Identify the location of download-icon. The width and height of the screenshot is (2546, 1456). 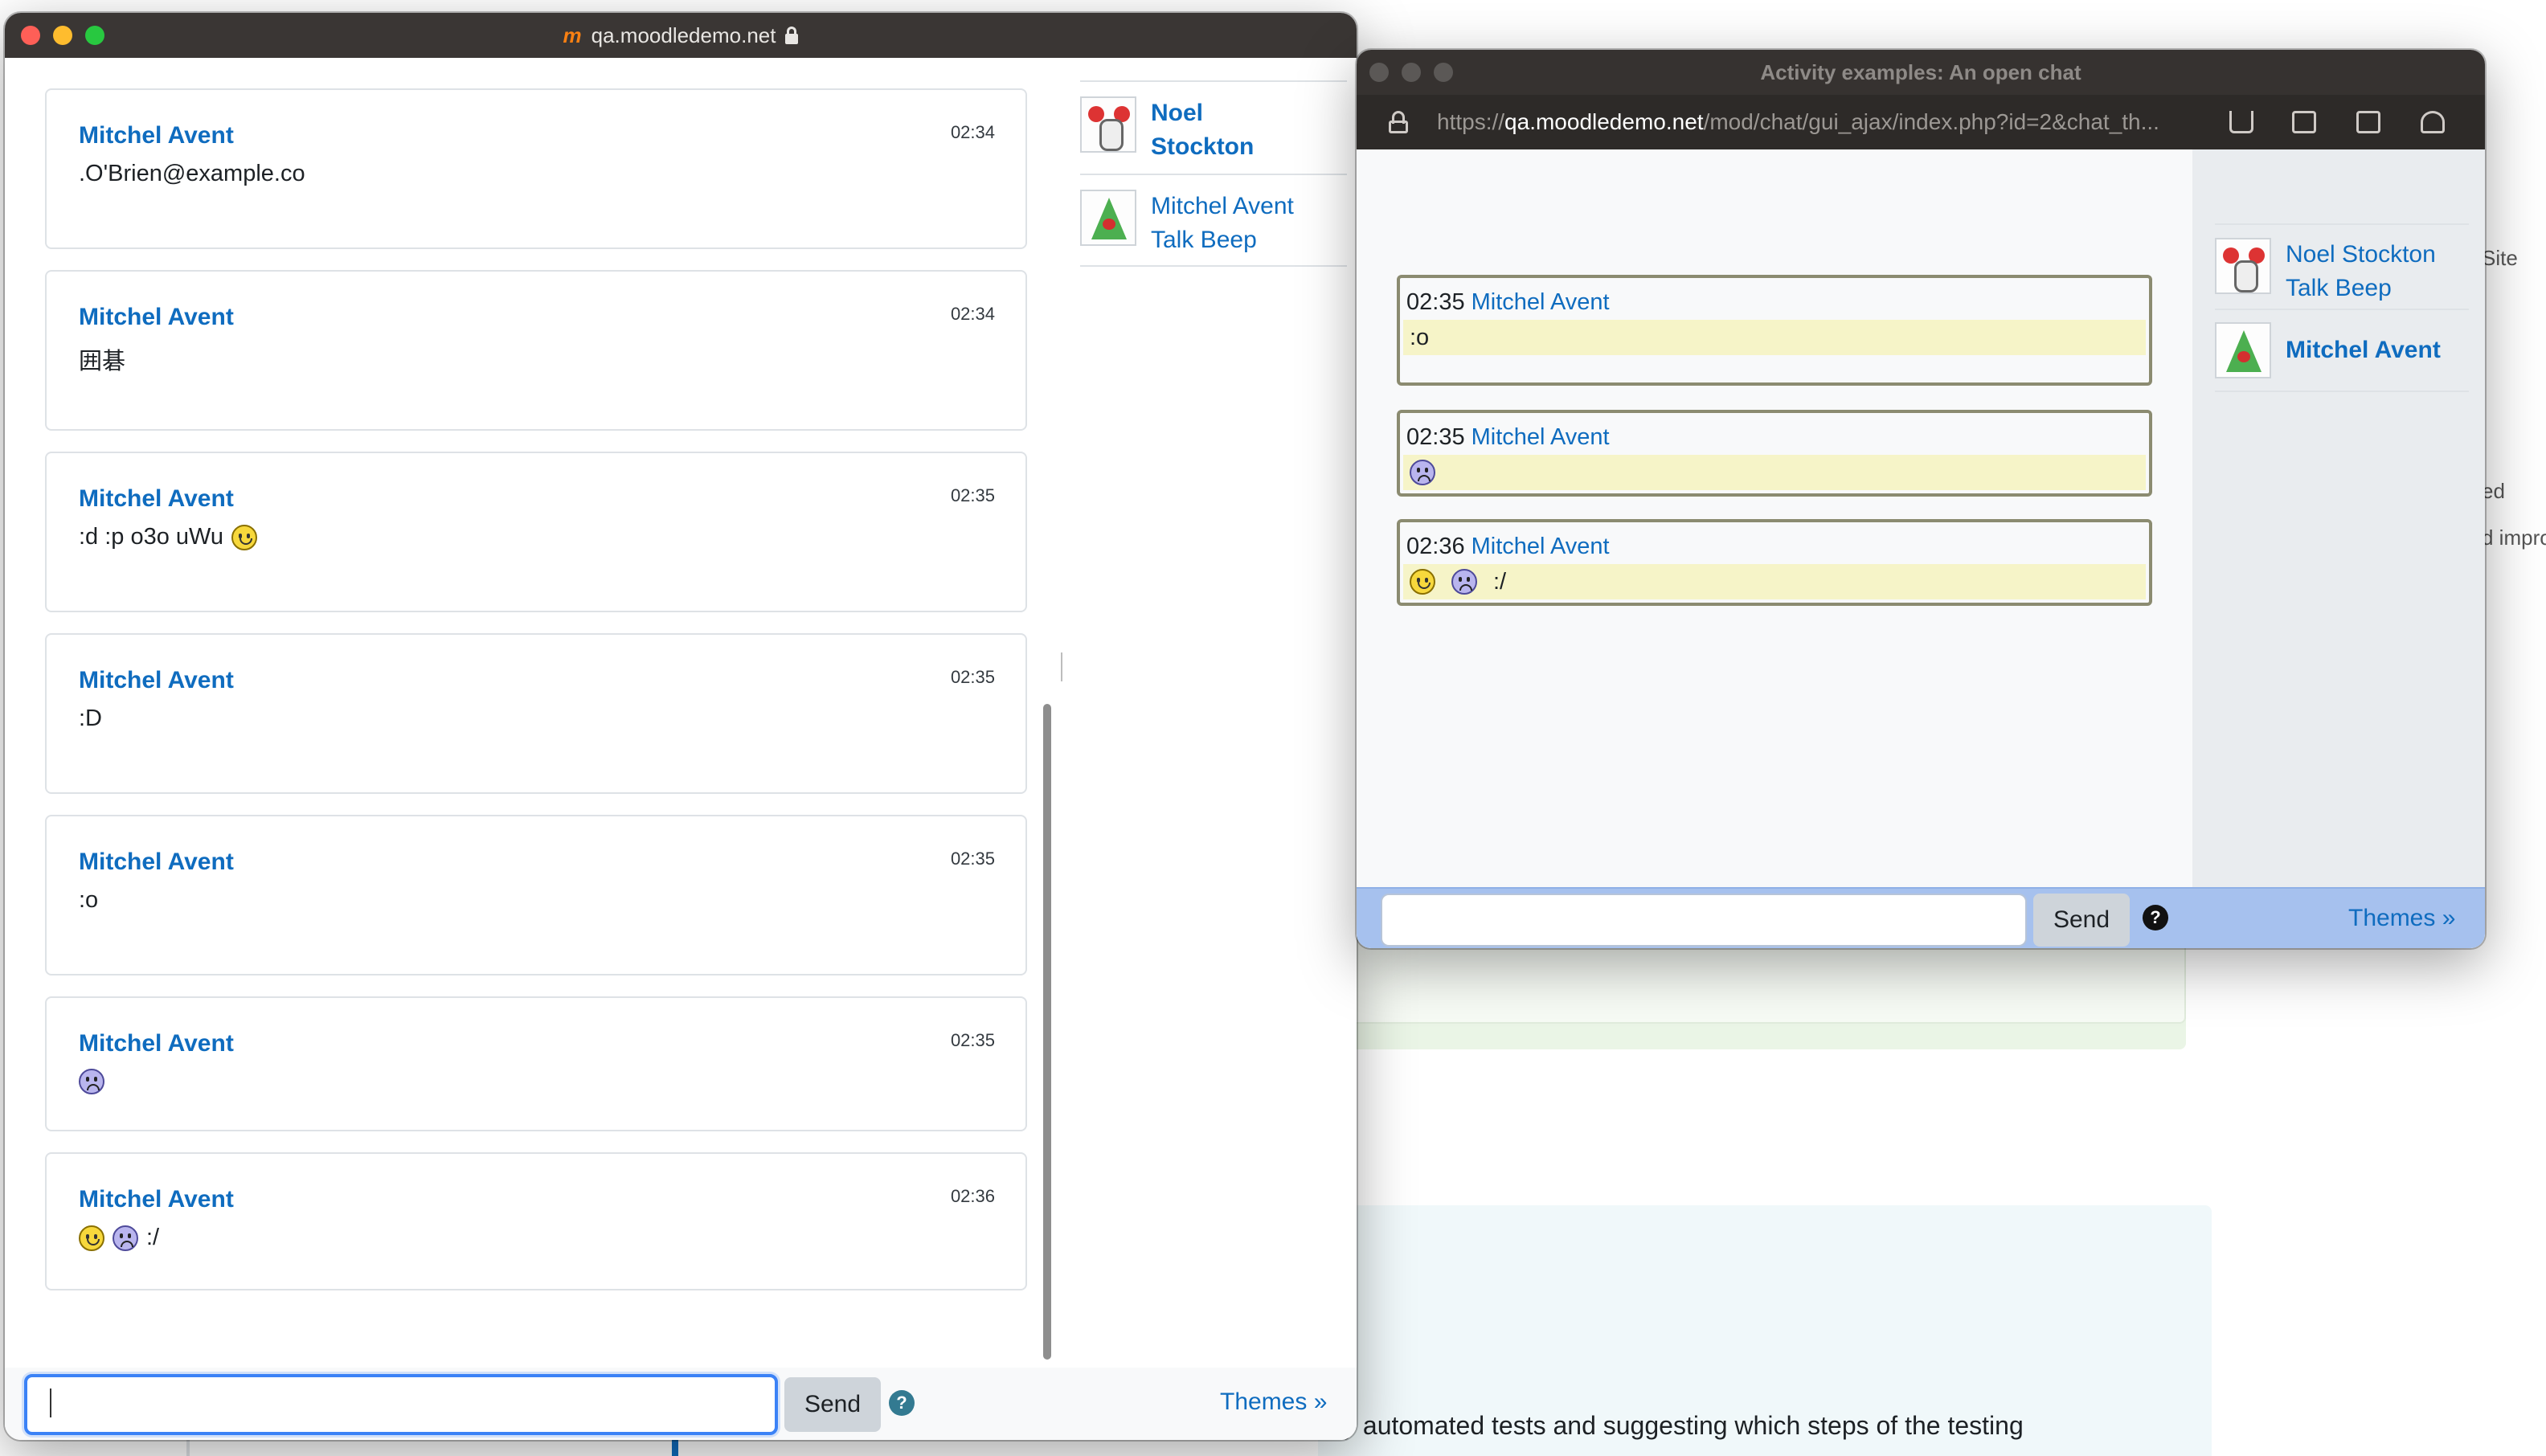
(2241, 122).